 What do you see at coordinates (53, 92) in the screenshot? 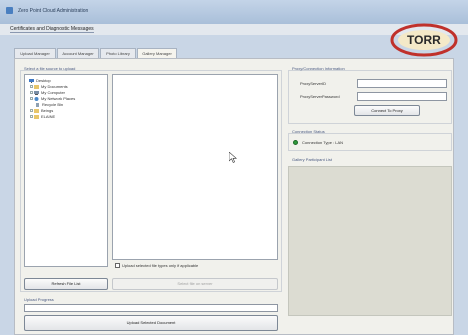
I see `tree-item-label: My Computer` at bounding box center [53, 92].